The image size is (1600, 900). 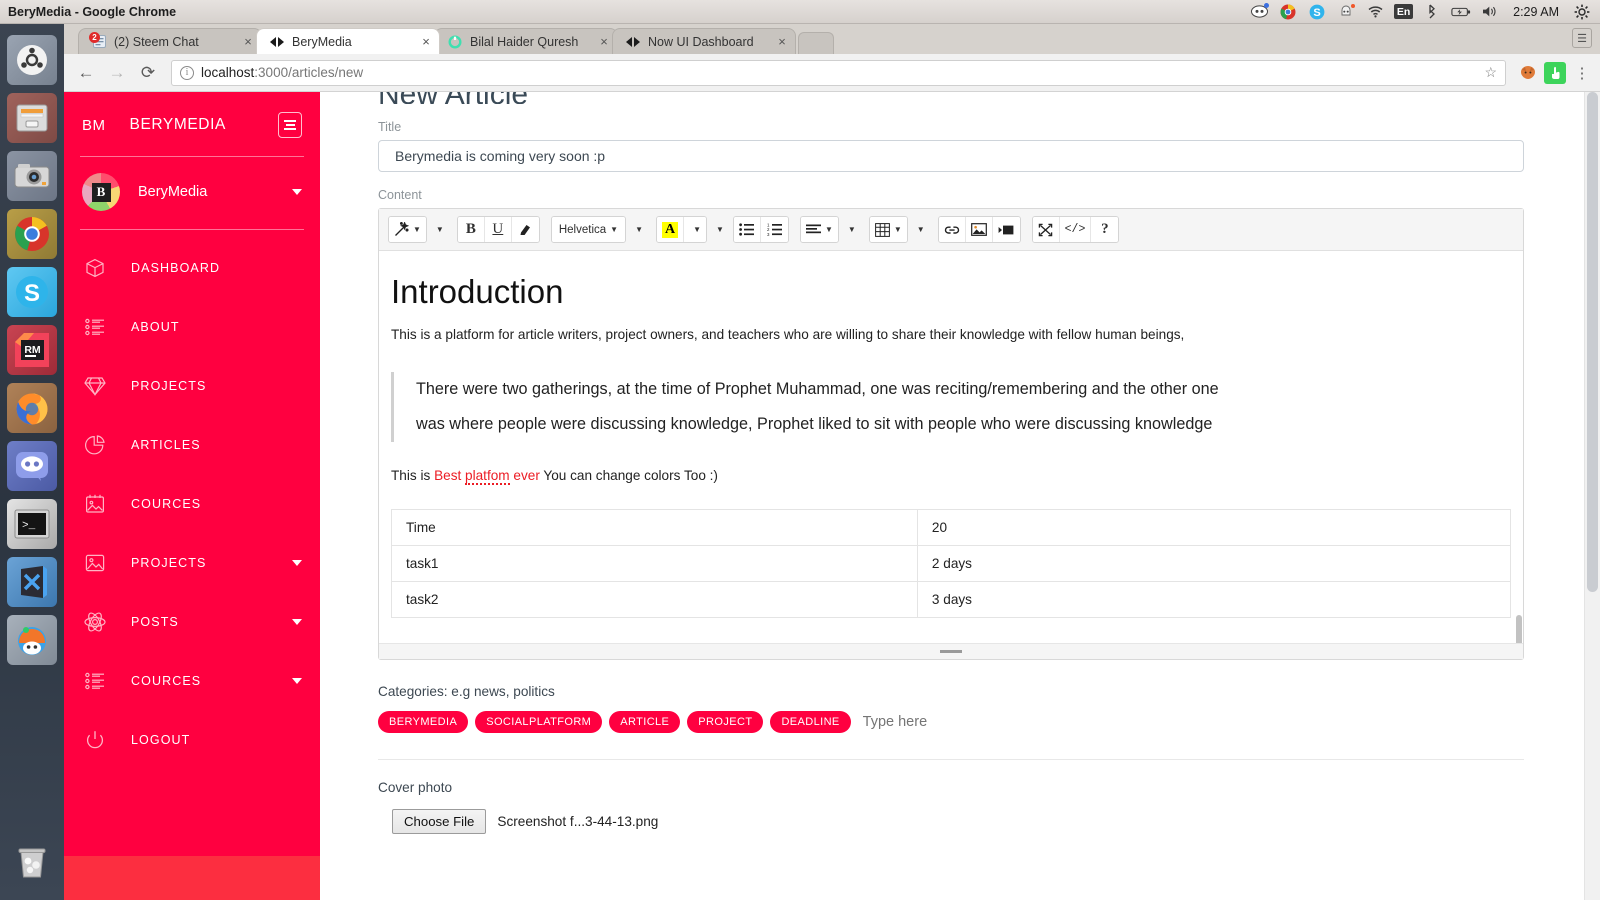 I want to click on ordered-list-button: 123, so click(x=774, y=229).